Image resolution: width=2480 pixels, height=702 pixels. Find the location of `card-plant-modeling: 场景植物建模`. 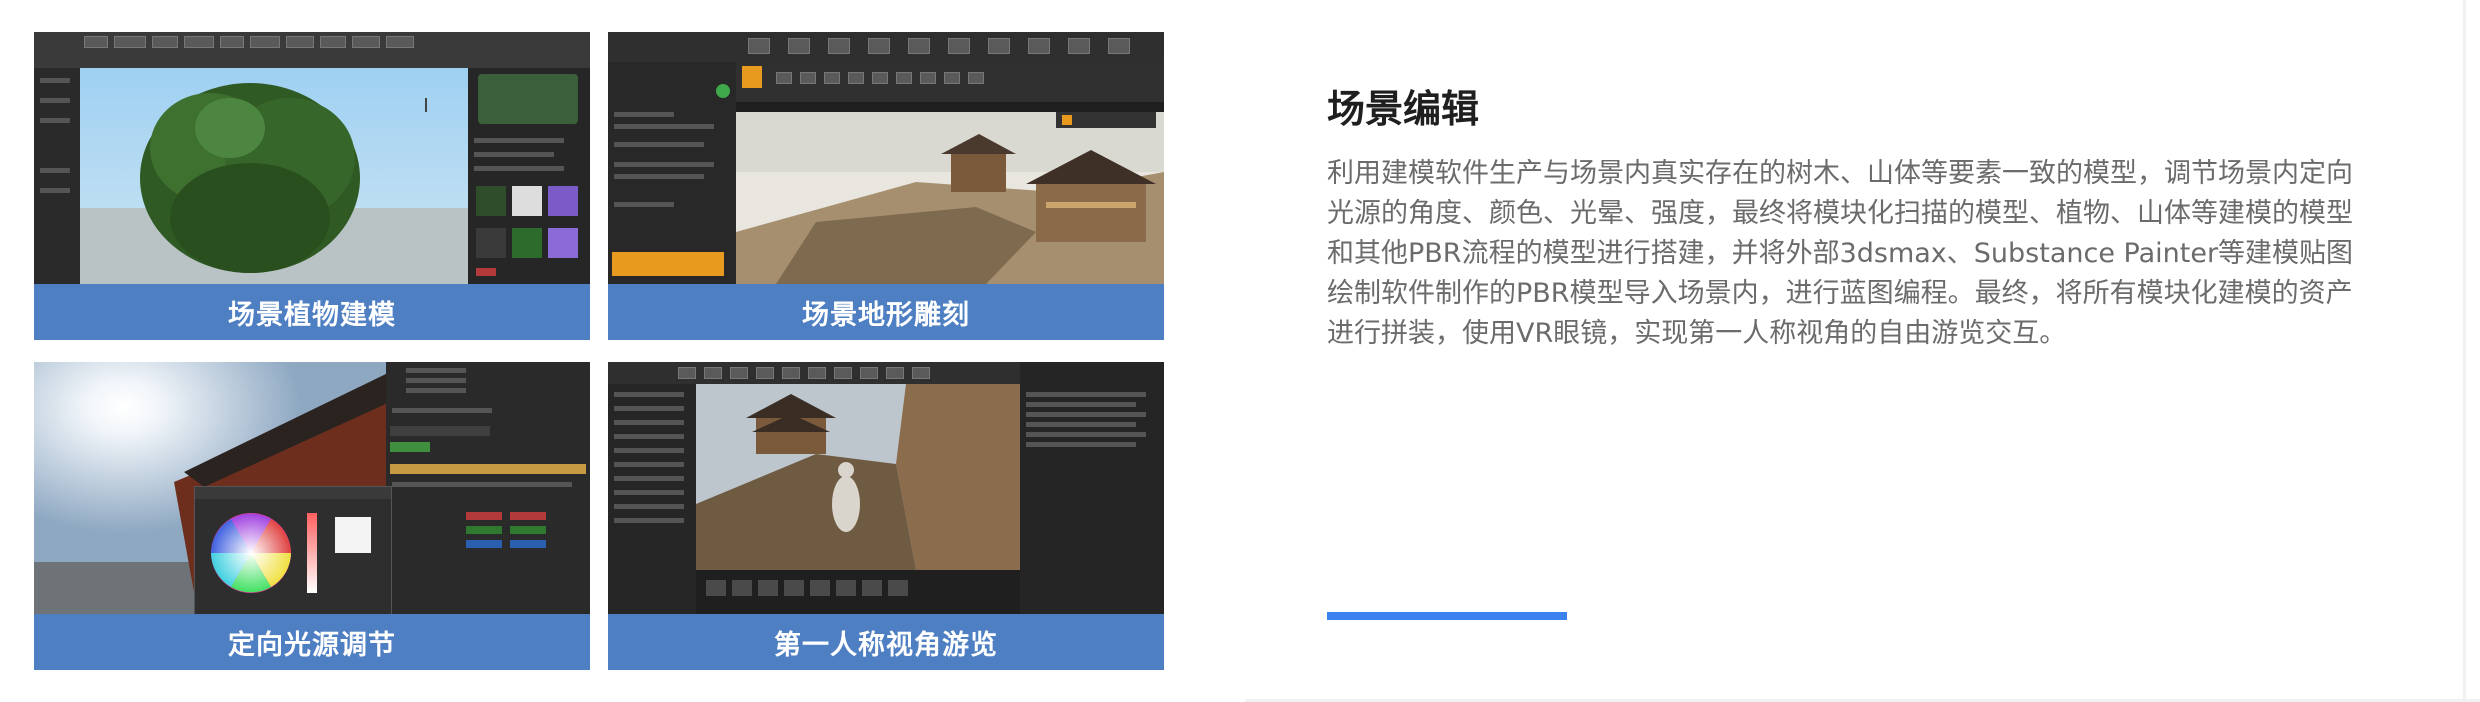

card-plant-modeling: 场景植物建模 is located at coordinates (312, 186).